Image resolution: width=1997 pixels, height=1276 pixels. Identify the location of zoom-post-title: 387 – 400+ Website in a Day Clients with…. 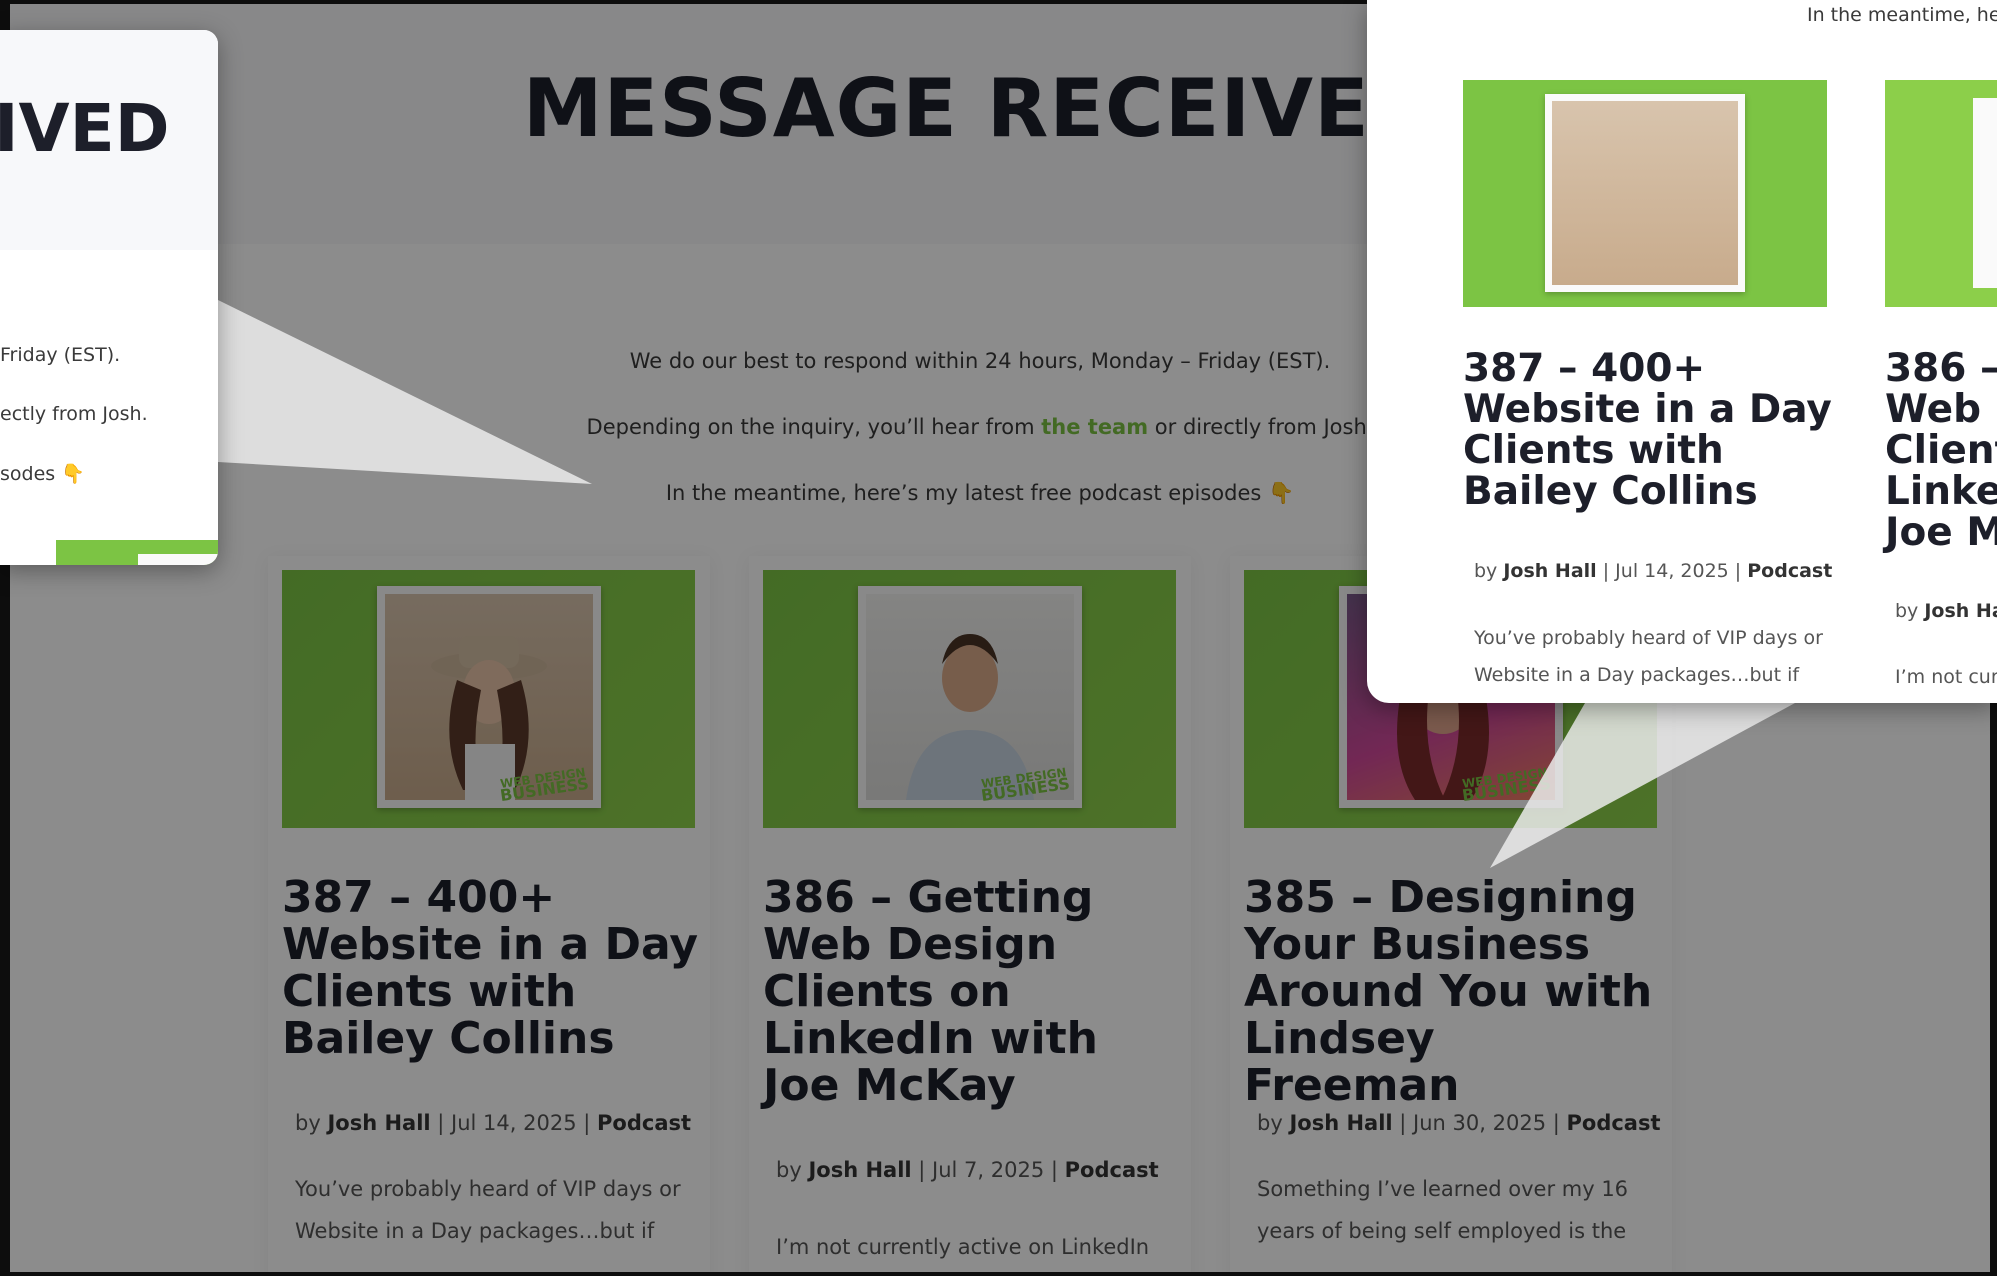
(1647, 430).